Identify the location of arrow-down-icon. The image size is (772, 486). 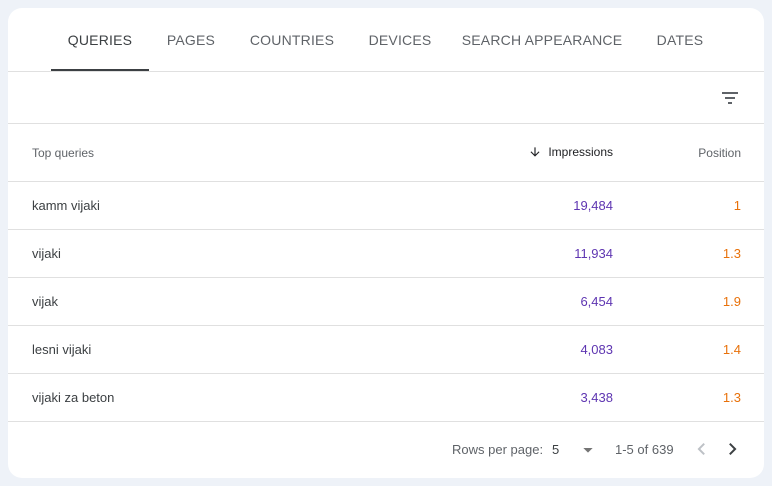
(535, 152).